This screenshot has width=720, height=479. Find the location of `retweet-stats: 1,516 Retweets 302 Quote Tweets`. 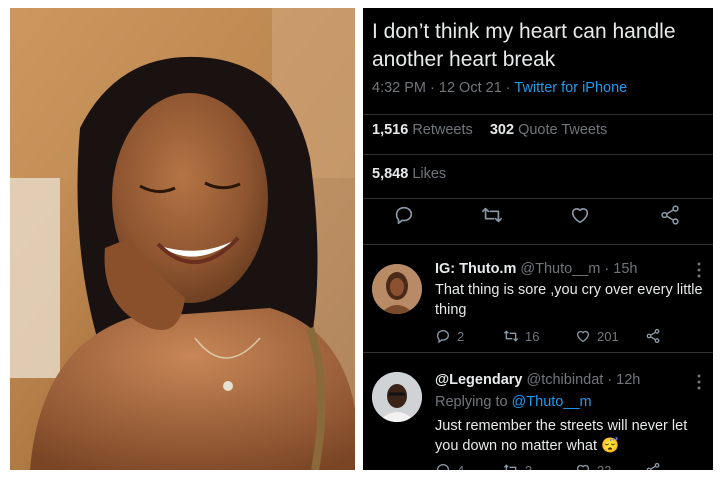

retweet-stats: 1,516 Retweets 302 Quote Tweets is located at coordinates (489, 130).